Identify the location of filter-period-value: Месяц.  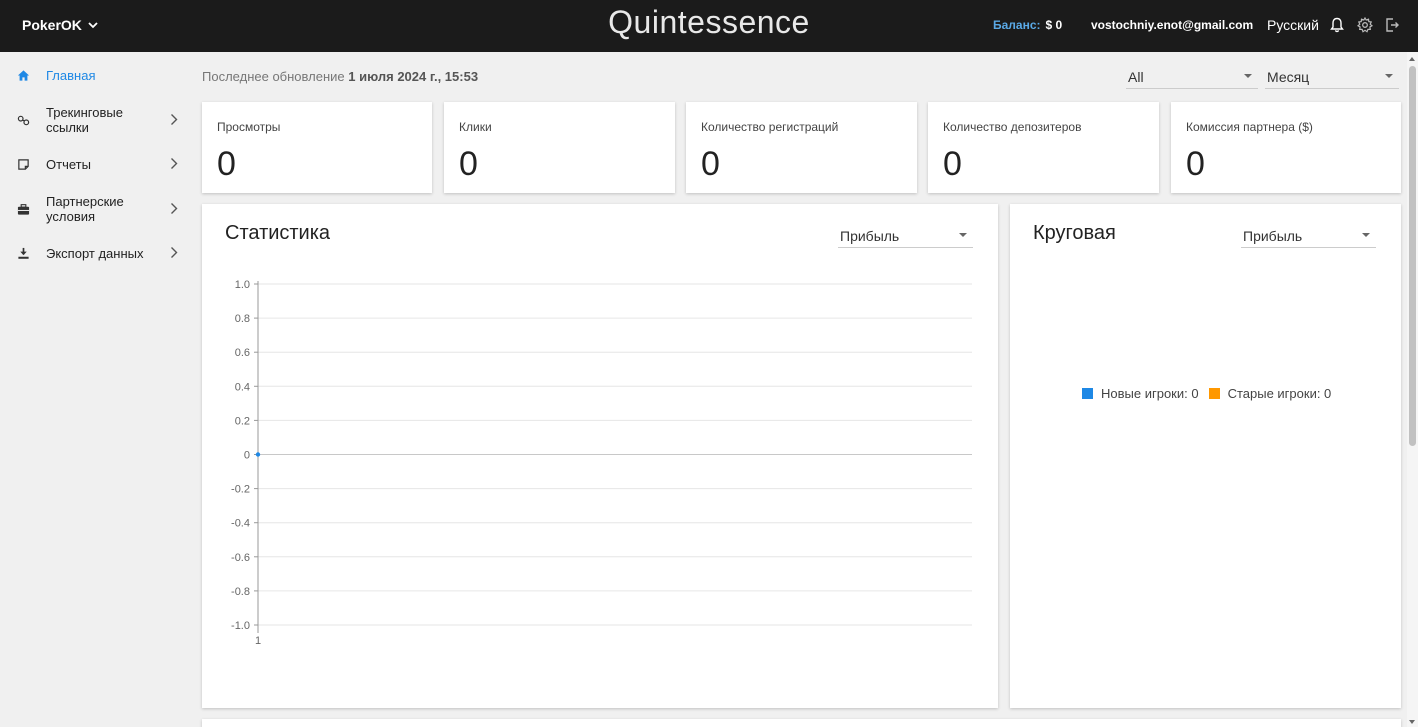
(1288, 77).